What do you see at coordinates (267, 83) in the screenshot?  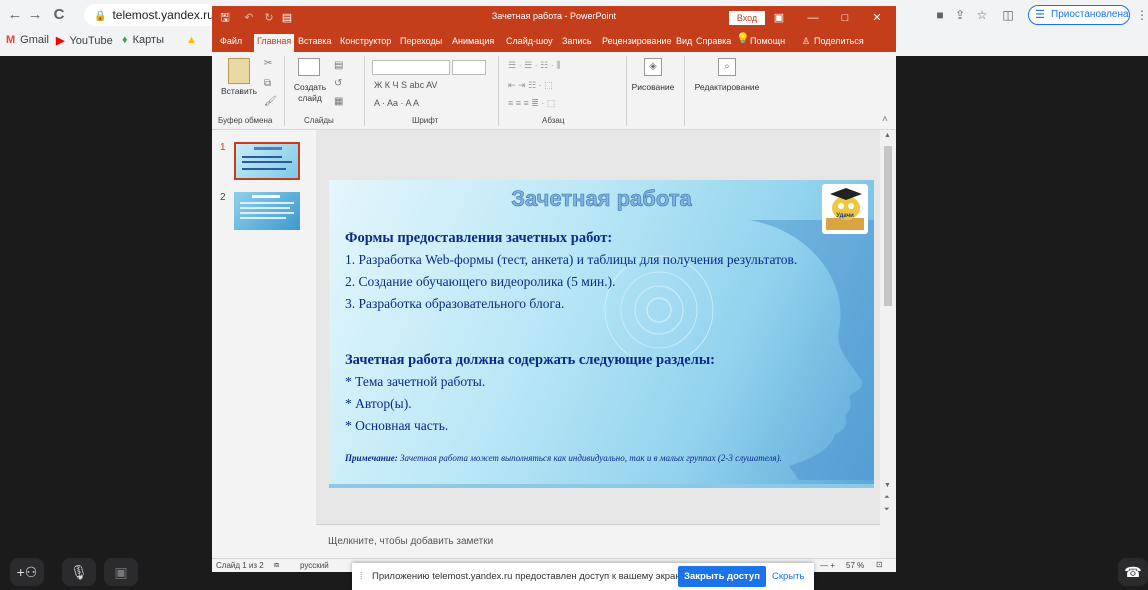 I see `copy-icon: ⧉` at bounding box center [267, 83].